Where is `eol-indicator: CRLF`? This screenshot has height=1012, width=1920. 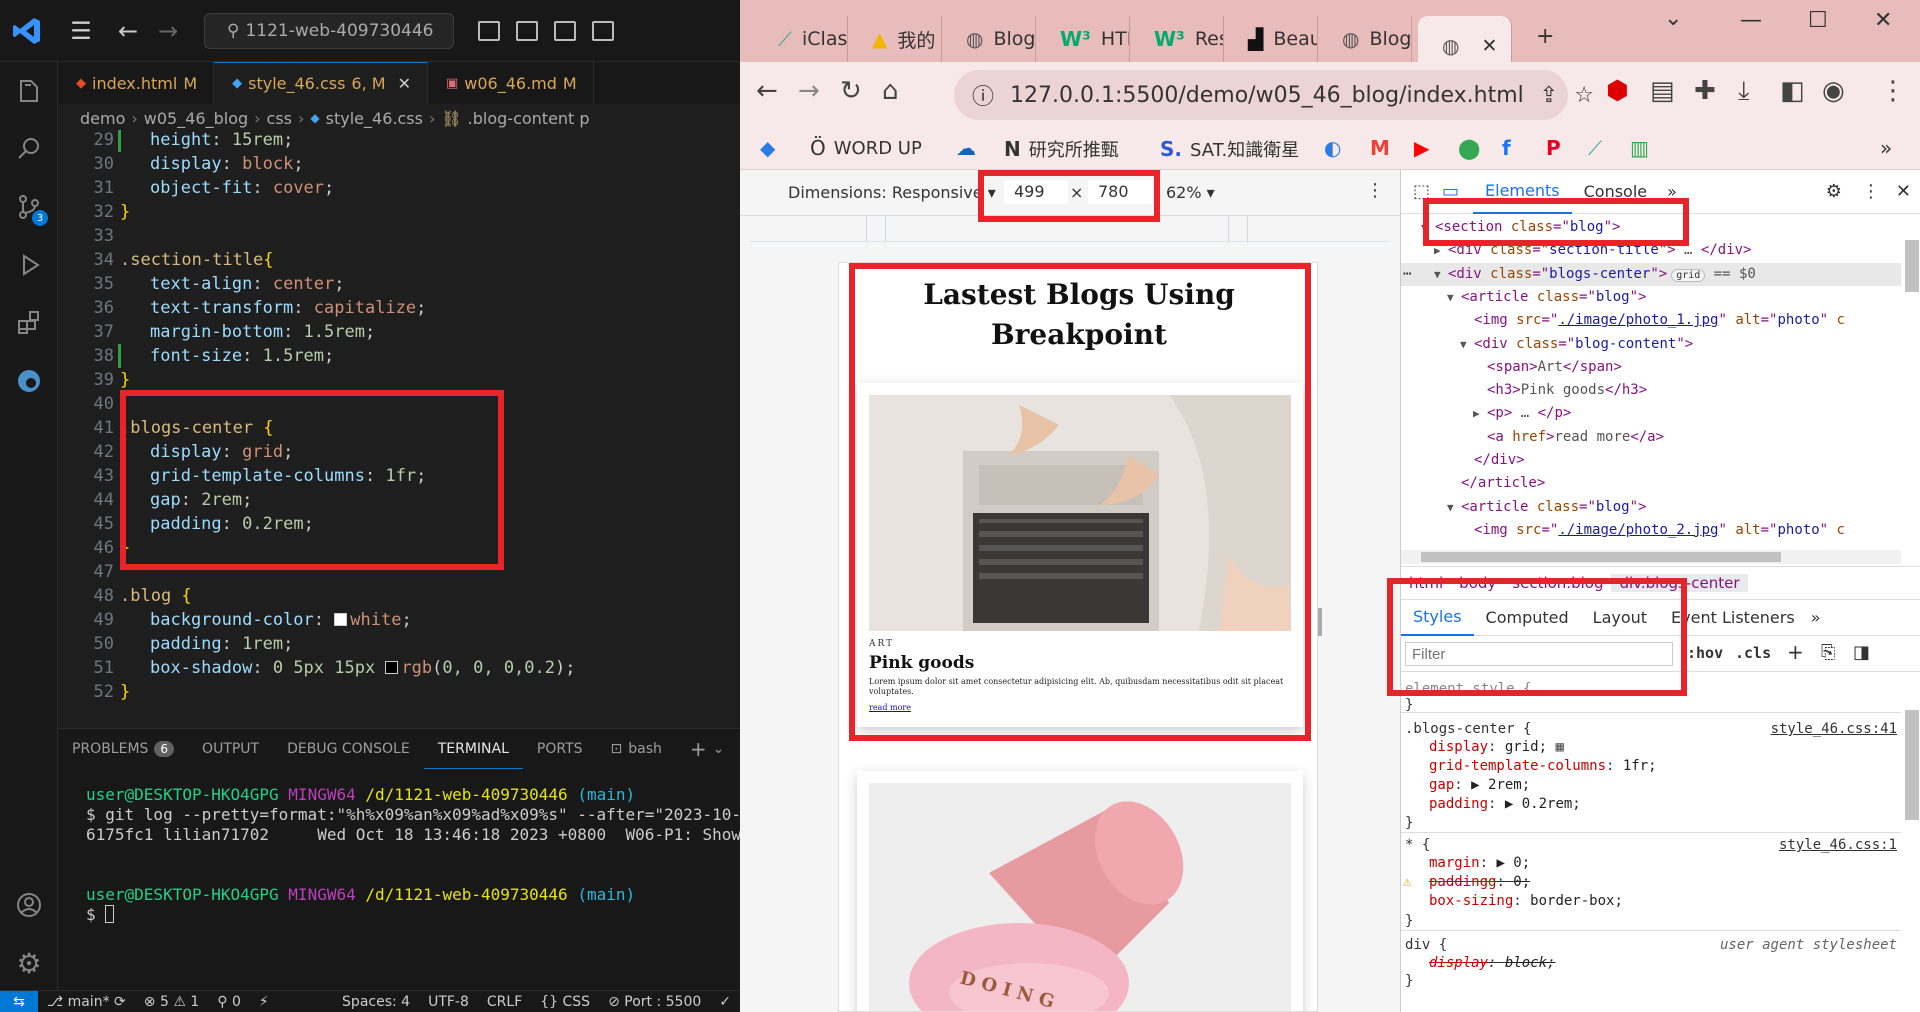 eol-indicator: CRLF is located at coordinates (504, 1002).